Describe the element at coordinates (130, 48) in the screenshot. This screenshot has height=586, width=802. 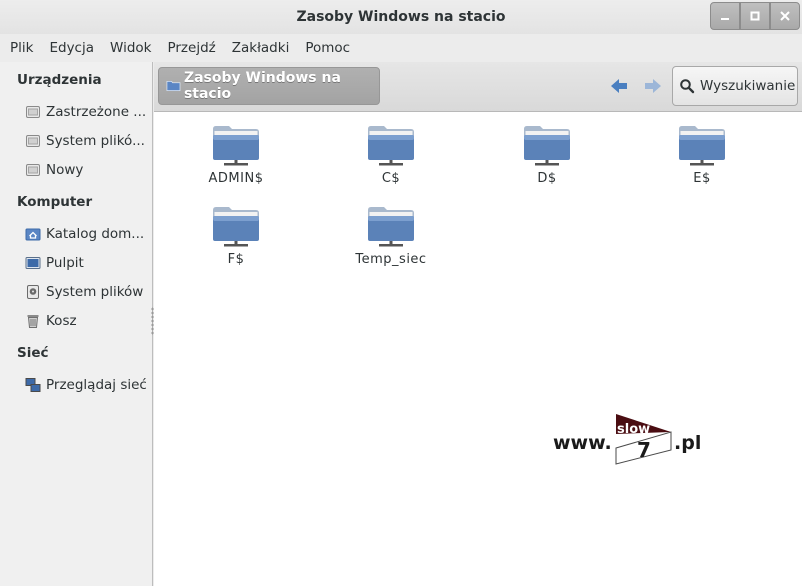
I see `menu-widok: Widok` at that location.